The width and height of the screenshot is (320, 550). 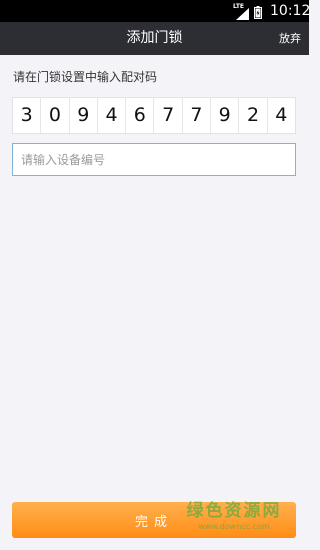 I want to click on give-up-button: 放弃, so click(x=290, y=38).